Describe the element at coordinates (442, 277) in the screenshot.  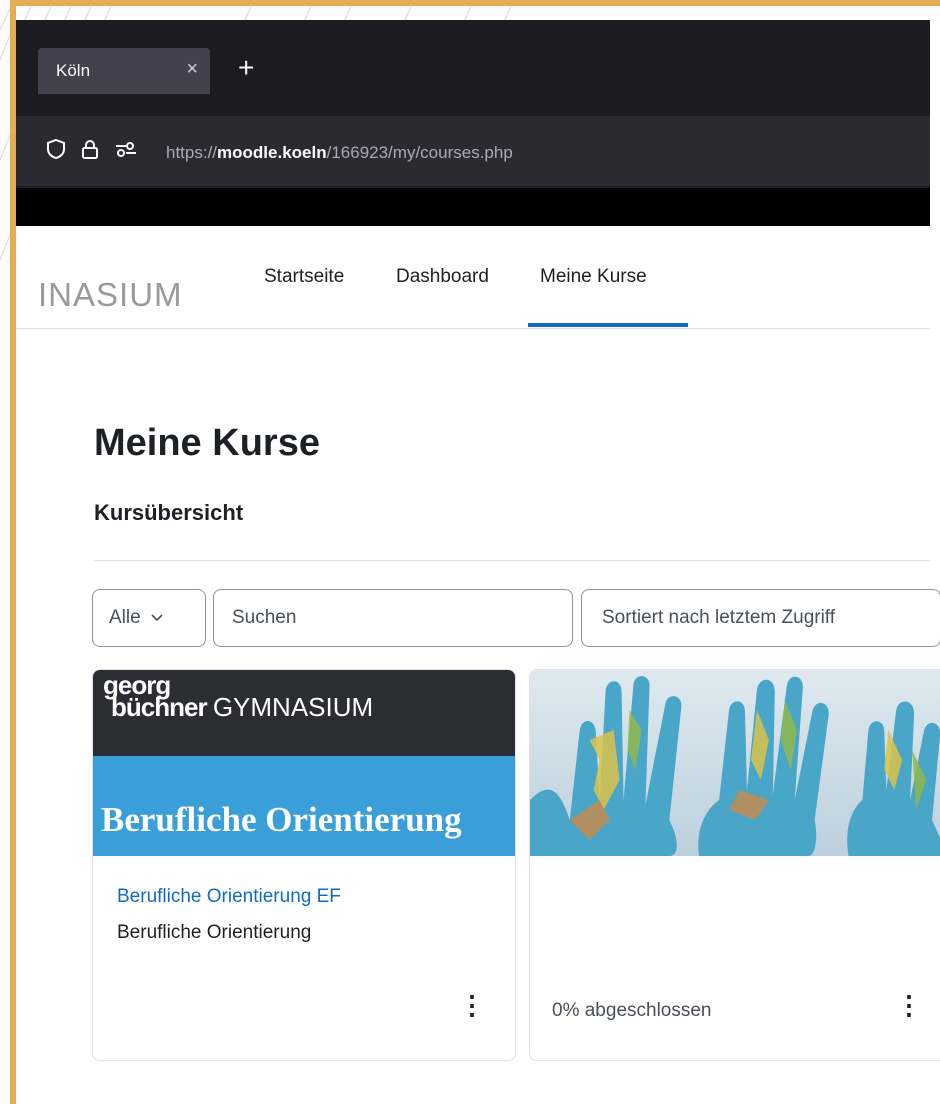
I see `nav-dashboard: Dashboard` at that location.